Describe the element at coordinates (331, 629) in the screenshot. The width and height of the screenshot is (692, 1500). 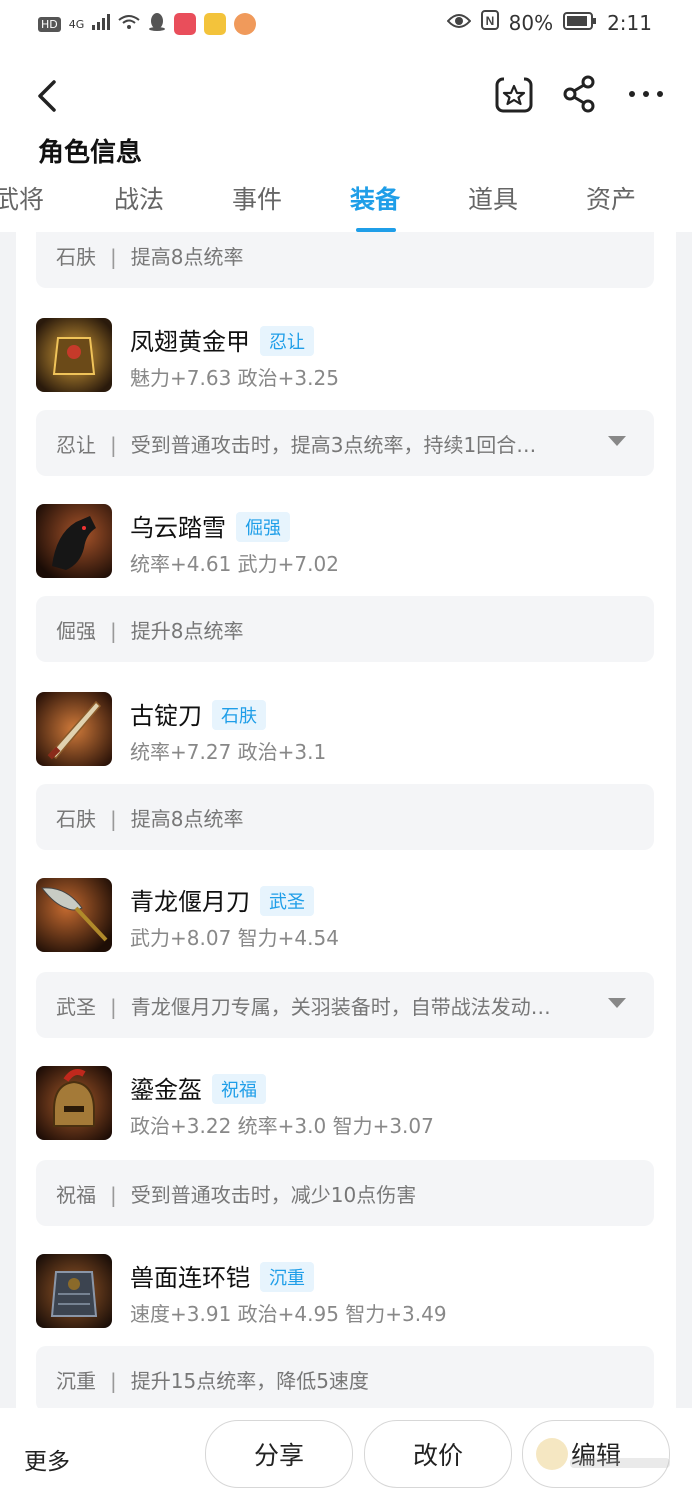
I see `desc-text: 倔强 | 提升8点统率` at that location.